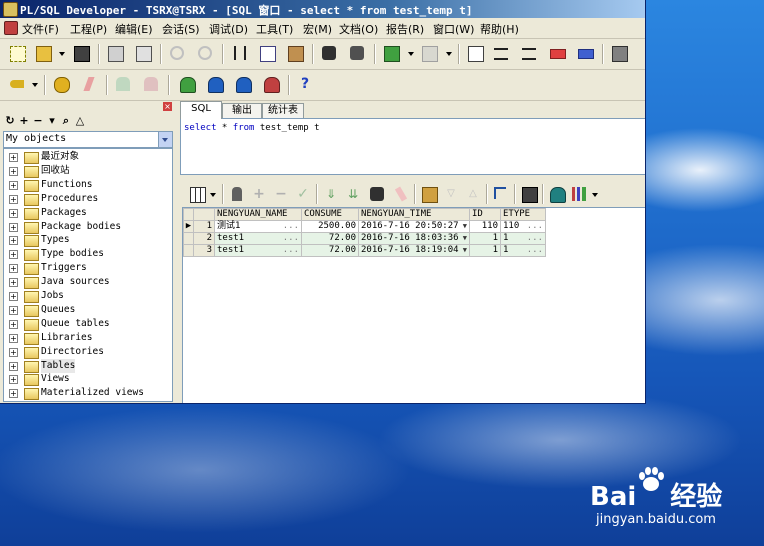 This screenshot has height=546, width=764. What do you see at coordinates (17, 84) in the screenshot?
I see `logon-button` at bounding box center [17, 84].